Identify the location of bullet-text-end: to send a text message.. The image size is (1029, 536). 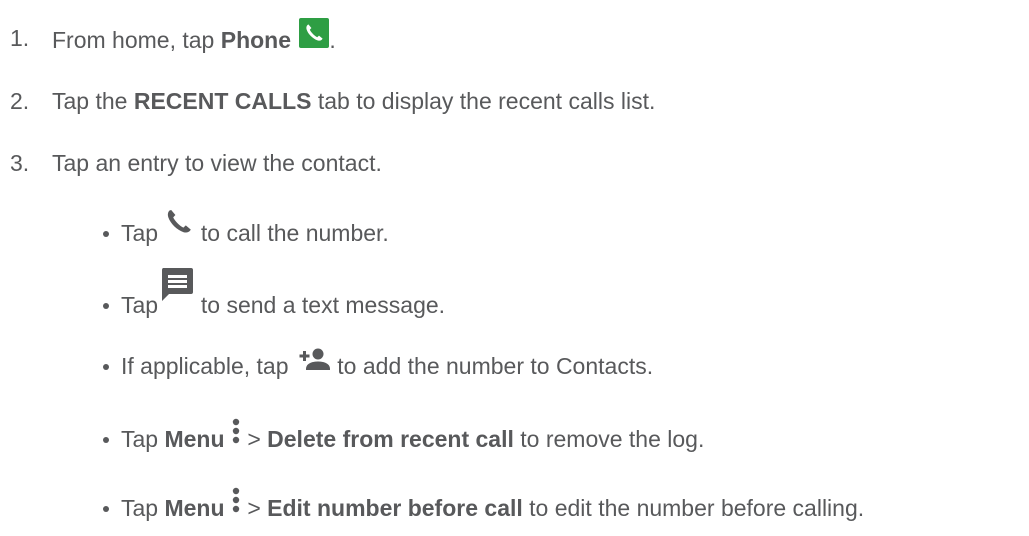
(320, 305).